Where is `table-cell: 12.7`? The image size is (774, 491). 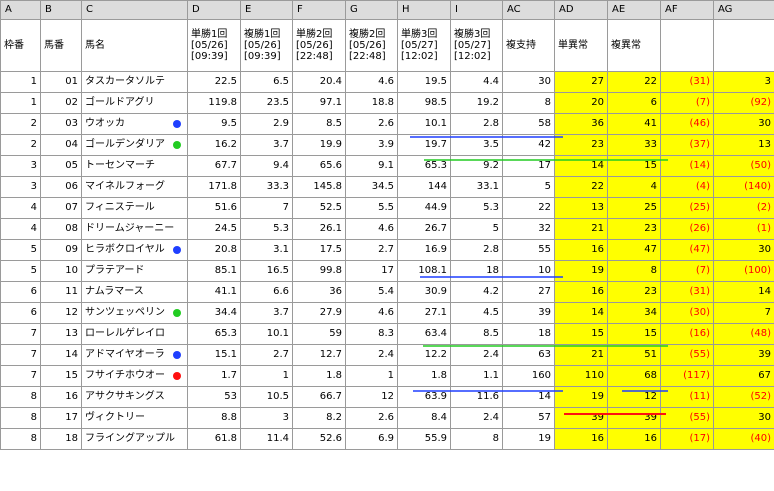
table-cell: 12.7 is located at coordinates (319, 355).